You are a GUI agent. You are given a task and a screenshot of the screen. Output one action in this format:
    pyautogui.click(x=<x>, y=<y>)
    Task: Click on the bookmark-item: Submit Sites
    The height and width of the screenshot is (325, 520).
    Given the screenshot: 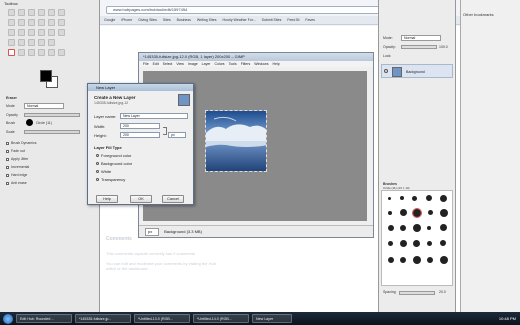 What is the action you would take?
    pyautogui.click(x=272, y=20)
    